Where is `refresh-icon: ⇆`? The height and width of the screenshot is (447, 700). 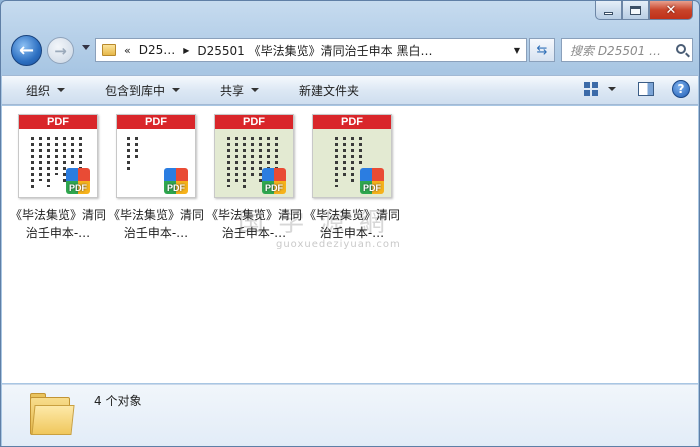
refresh-icon: ⇆ is located at coordinates (542, 50).